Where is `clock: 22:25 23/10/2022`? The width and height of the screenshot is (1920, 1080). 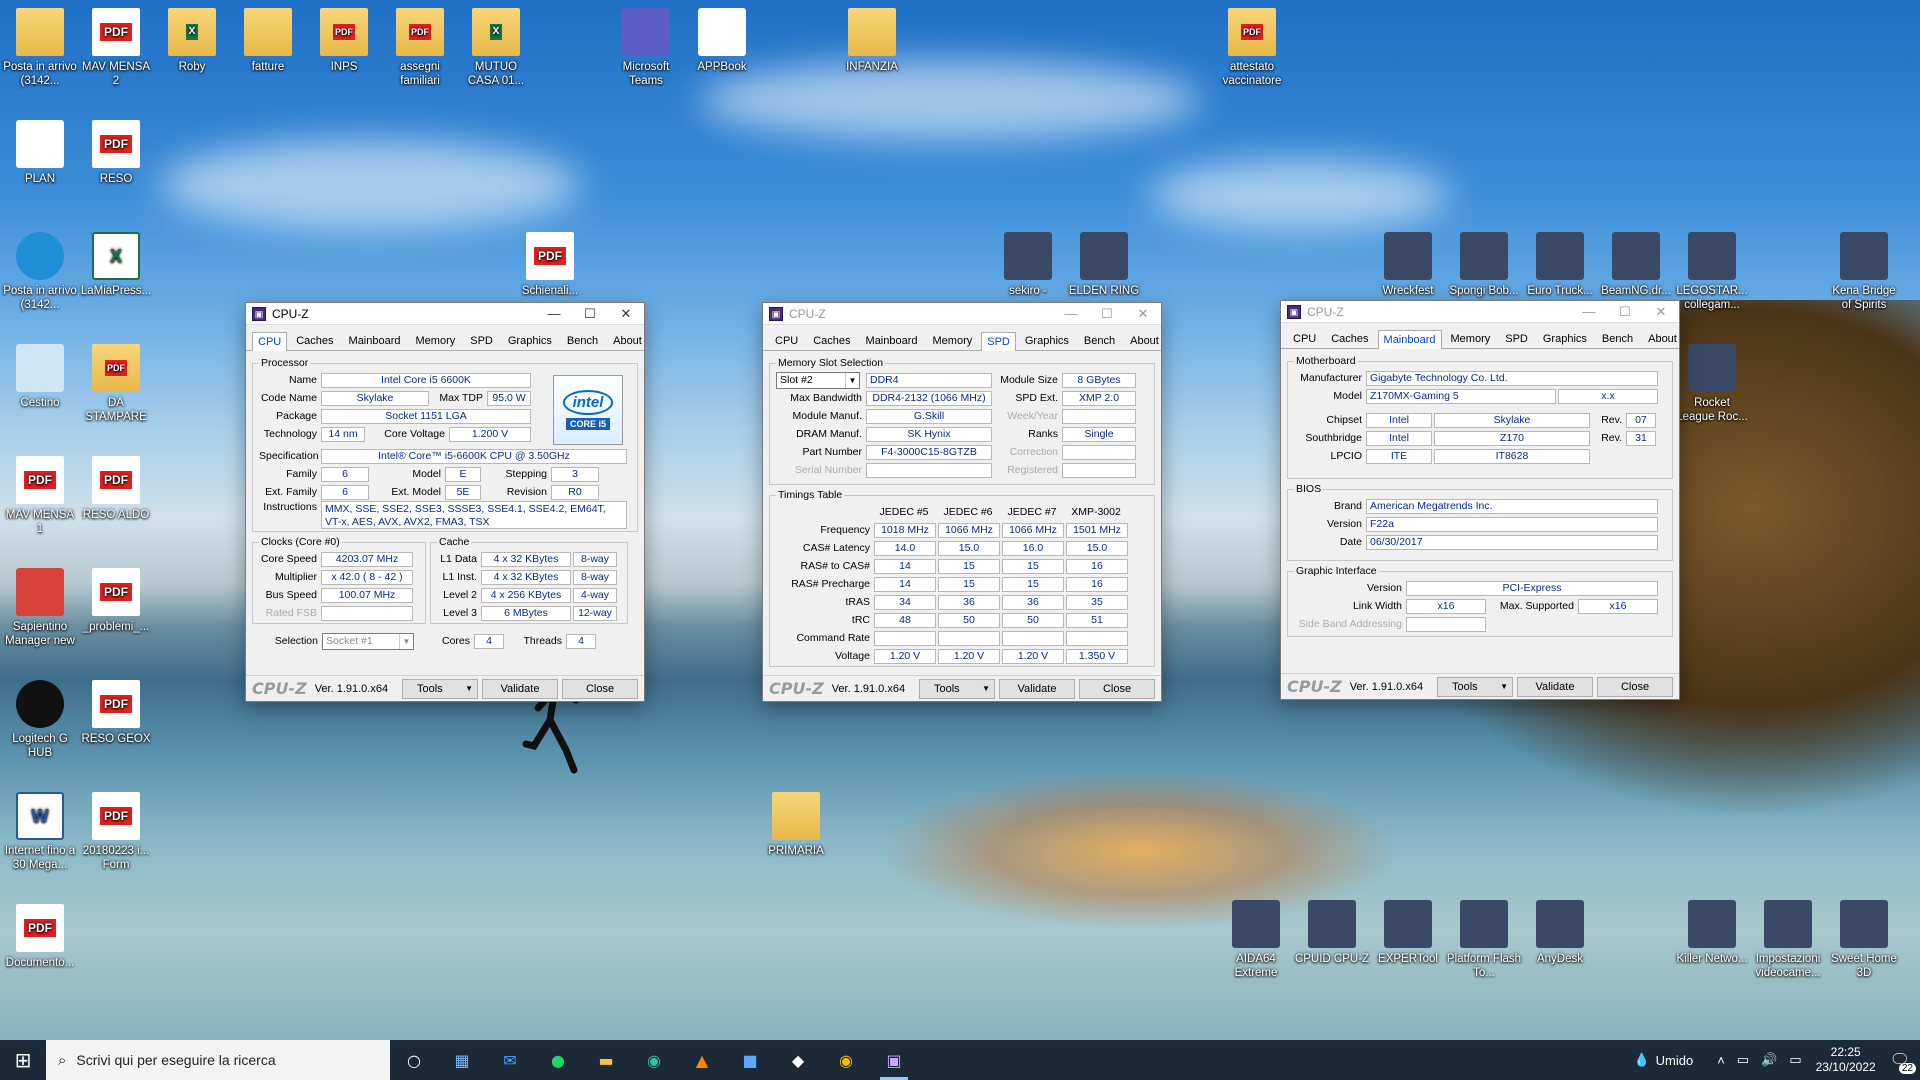
clock: 22:25 23/10/2022 is located at coordinates (1846, 1060).